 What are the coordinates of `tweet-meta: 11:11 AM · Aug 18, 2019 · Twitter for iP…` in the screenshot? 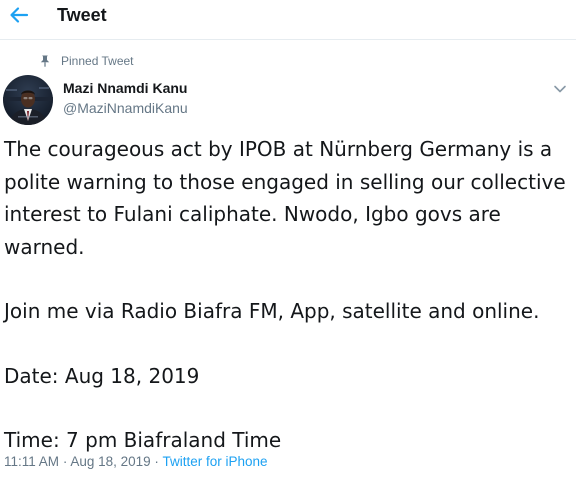 It's located at (135, 461).